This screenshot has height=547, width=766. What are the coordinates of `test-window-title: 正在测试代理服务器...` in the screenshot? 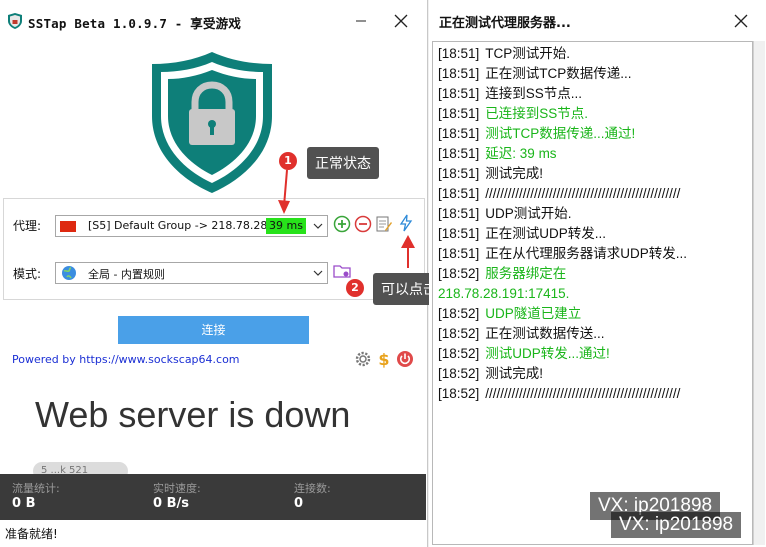 It's located at (505, 23).